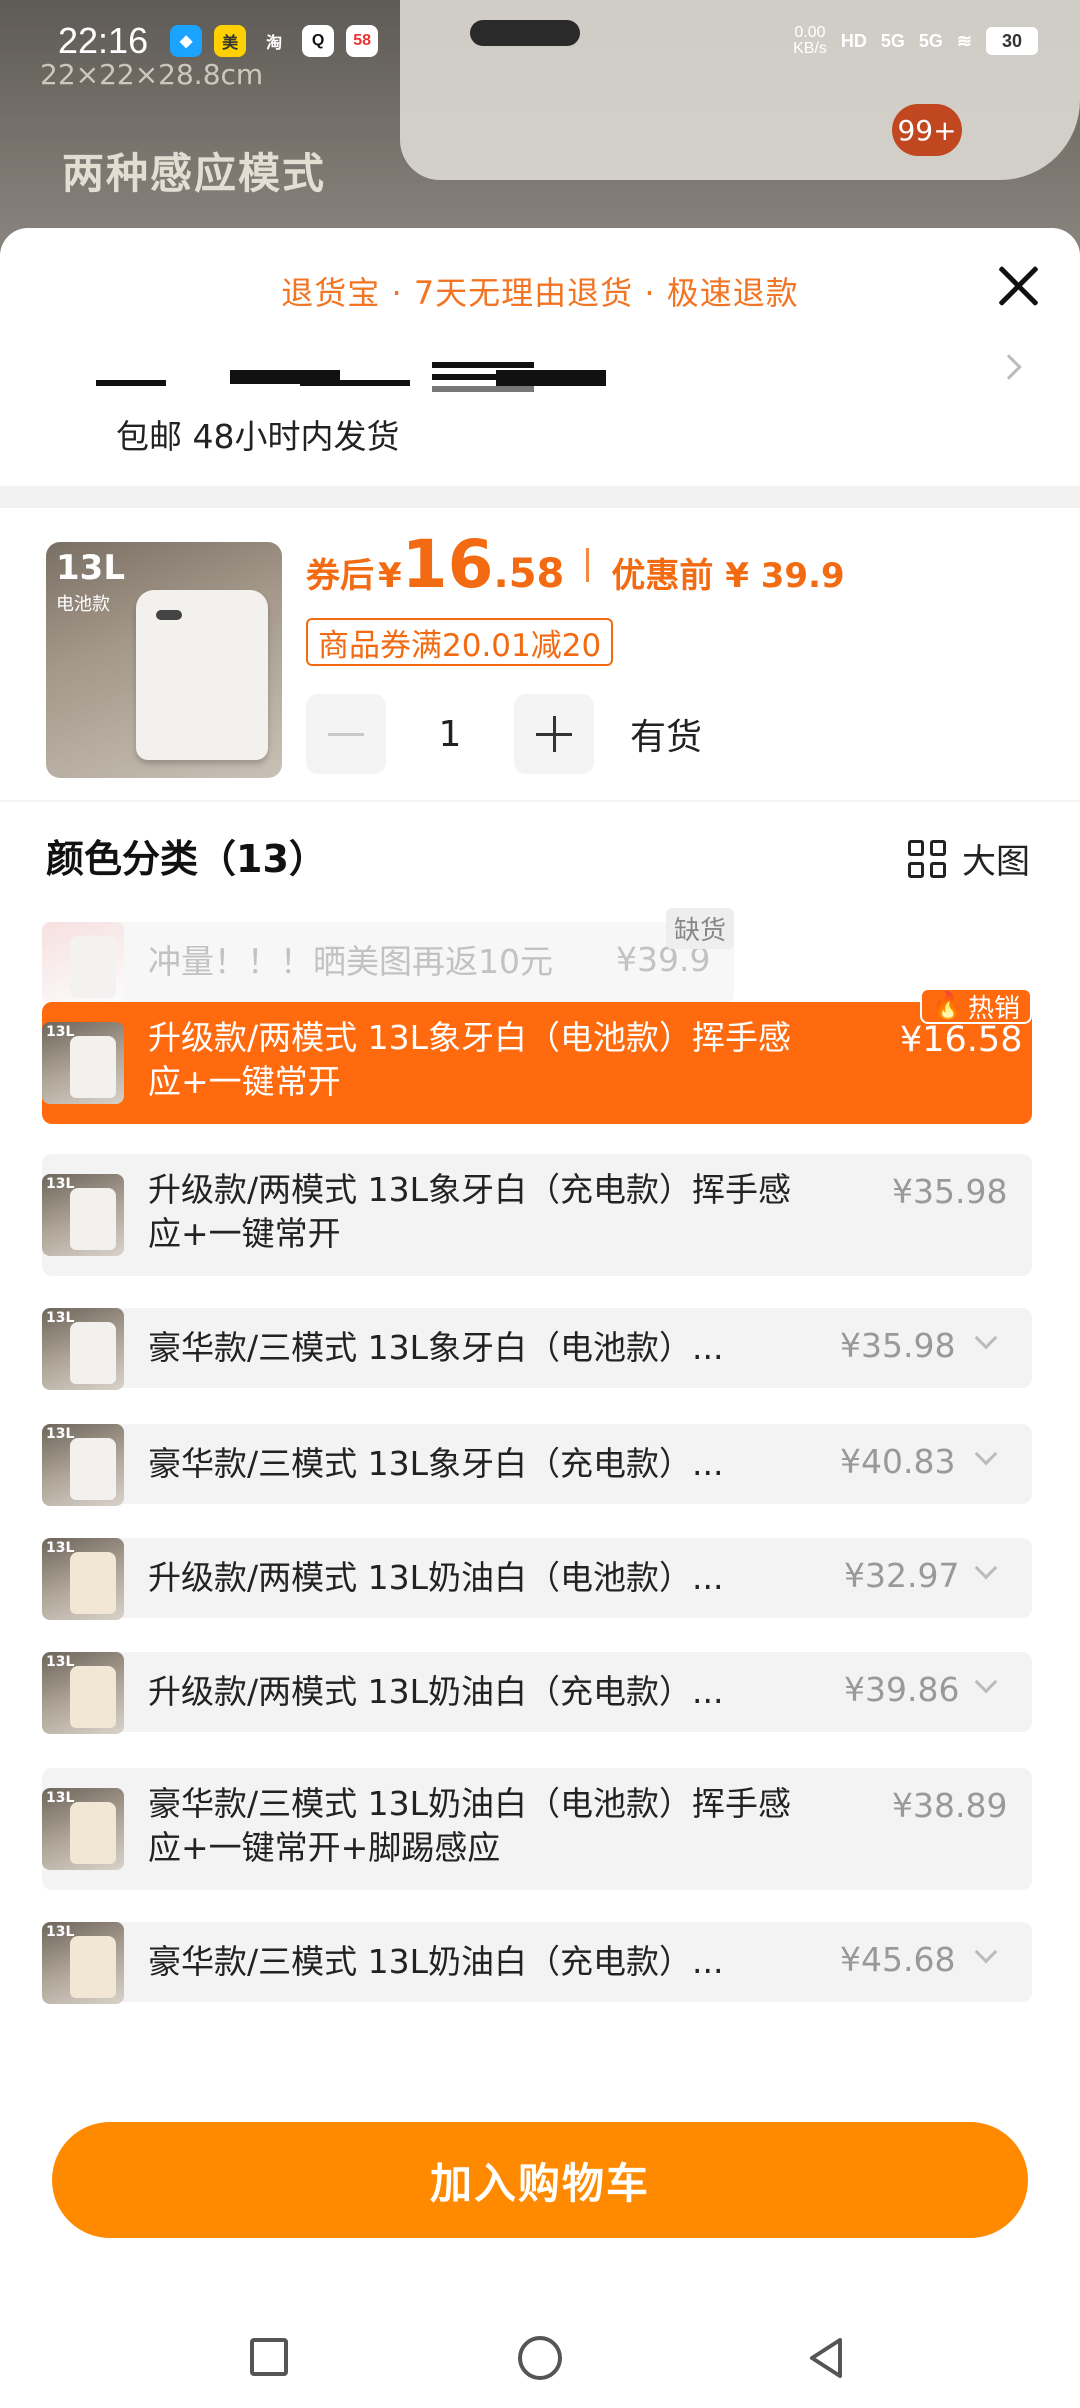  Describe the element at coordinates (810, 32) in the screenshot. I see `net-speed-value: 0.00` at that location.